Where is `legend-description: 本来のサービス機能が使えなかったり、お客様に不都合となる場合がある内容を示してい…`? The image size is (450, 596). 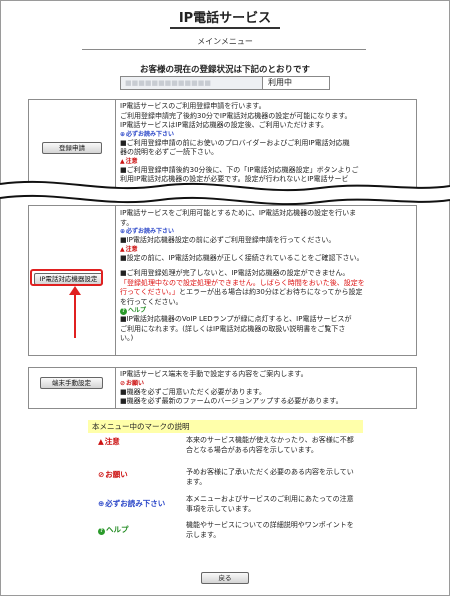 legend-description: 本来のサービス機能が使えなかったり、お客様に不都合となる場合がある内容を示してい… is located at coordinates (270, 445).